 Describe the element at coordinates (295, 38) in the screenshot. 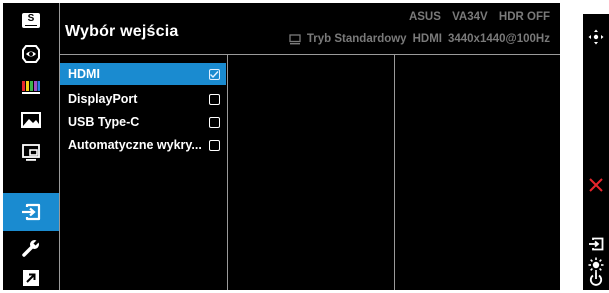

I see `monitor-icon` at that location.